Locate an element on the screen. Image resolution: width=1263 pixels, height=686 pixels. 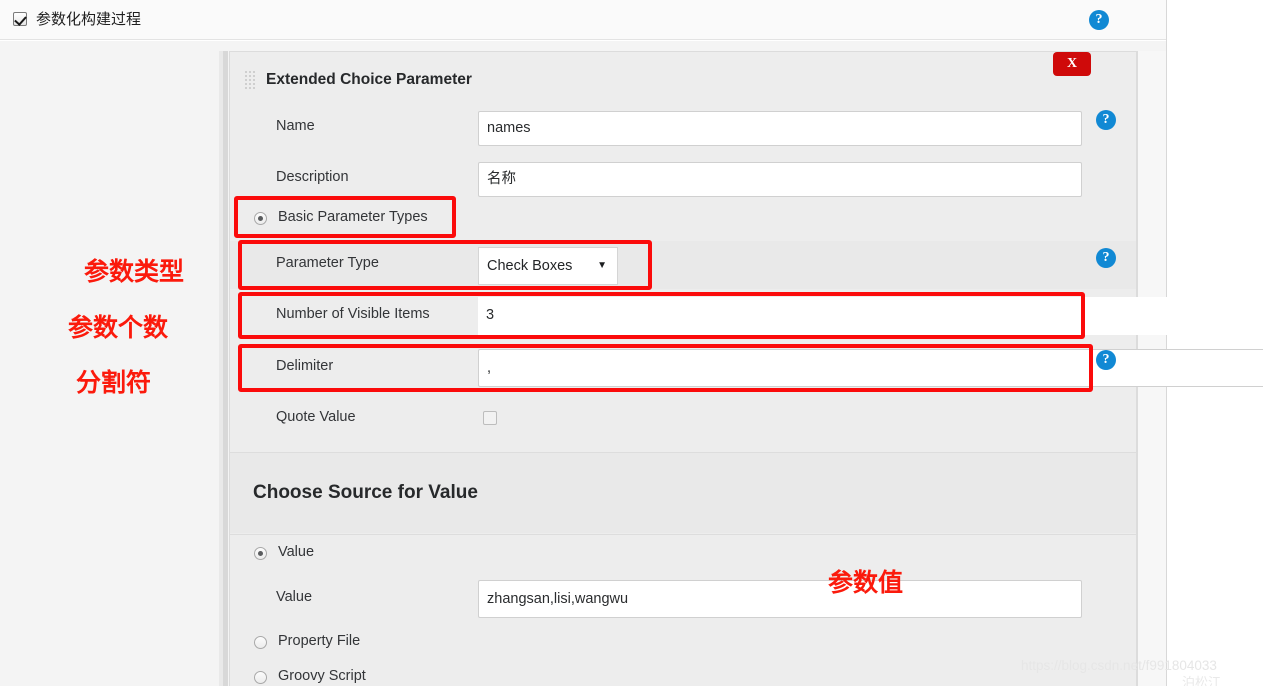
quote-value-checkbox is located at coordinates (490, 418).